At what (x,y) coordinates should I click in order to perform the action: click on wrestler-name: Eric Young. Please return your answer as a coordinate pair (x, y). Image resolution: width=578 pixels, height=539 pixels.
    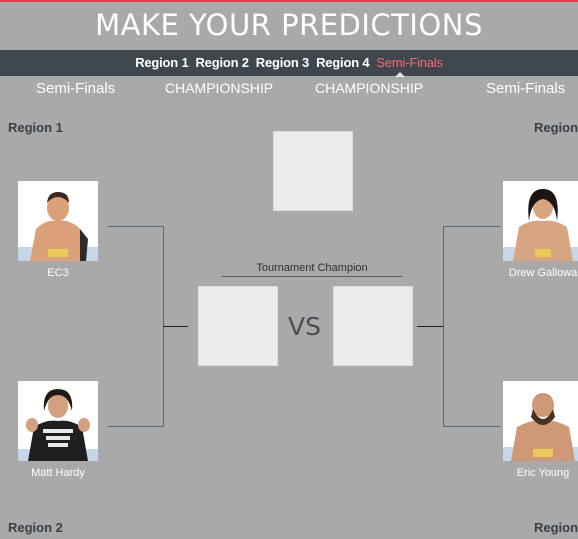
    Looking at the image, I should click on (543, 473).